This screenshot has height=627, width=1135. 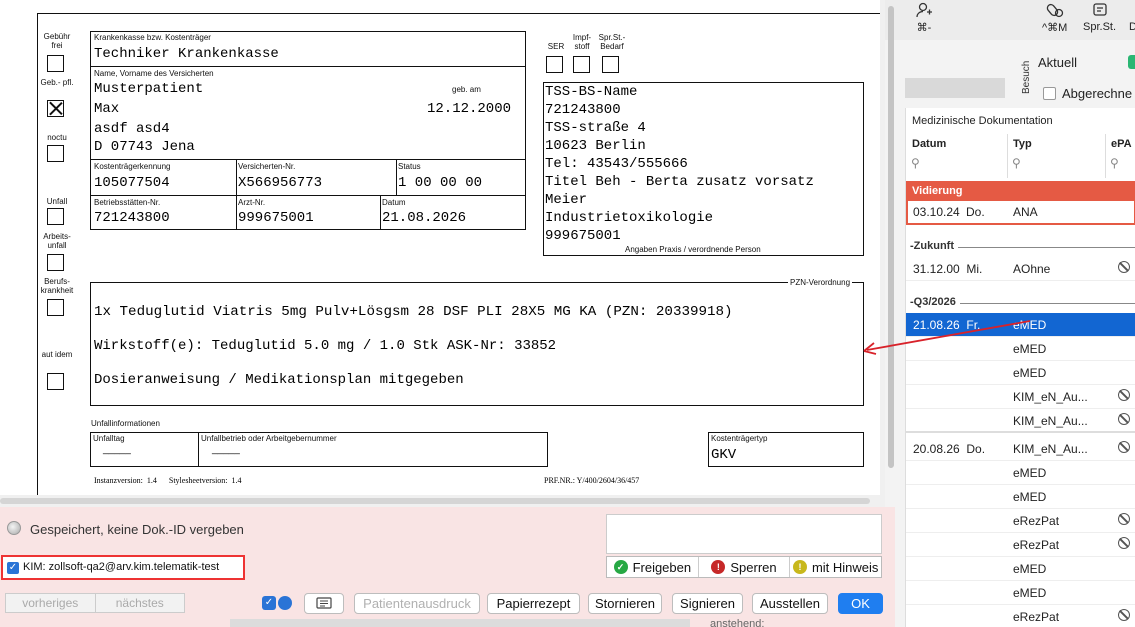 I want to click on lanr-value: 999675001, so click(x=276, y=218).